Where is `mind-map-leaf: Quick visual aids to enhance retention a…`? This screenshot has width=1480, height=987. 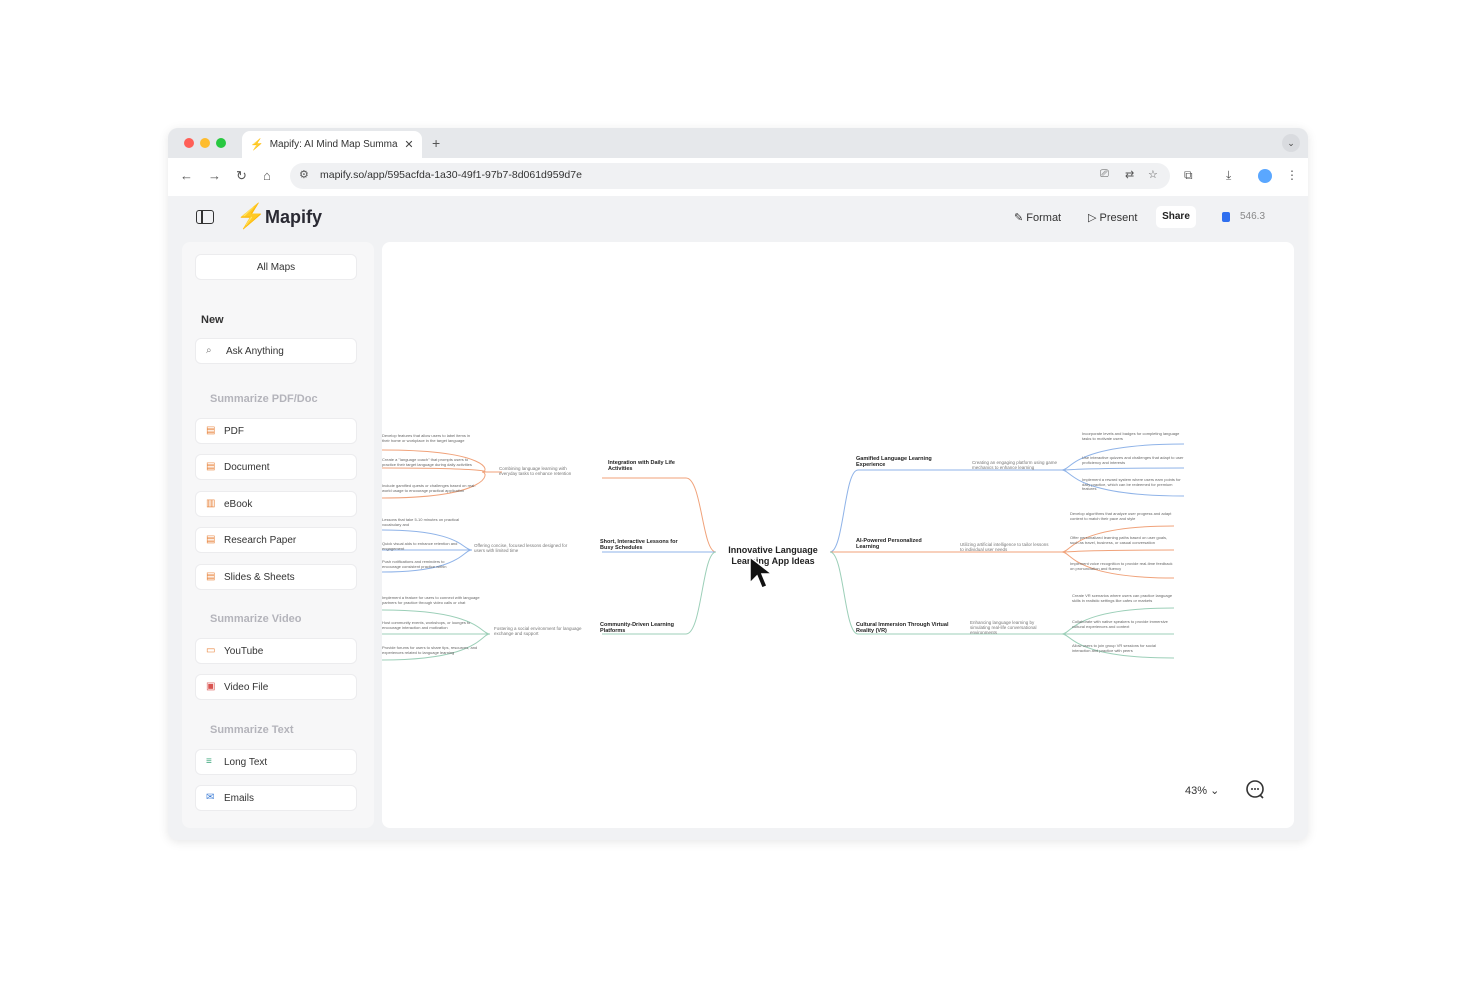 mind-map-leaf: Quick visual aids to enhance retention a… is located at coordinates (422, 546).